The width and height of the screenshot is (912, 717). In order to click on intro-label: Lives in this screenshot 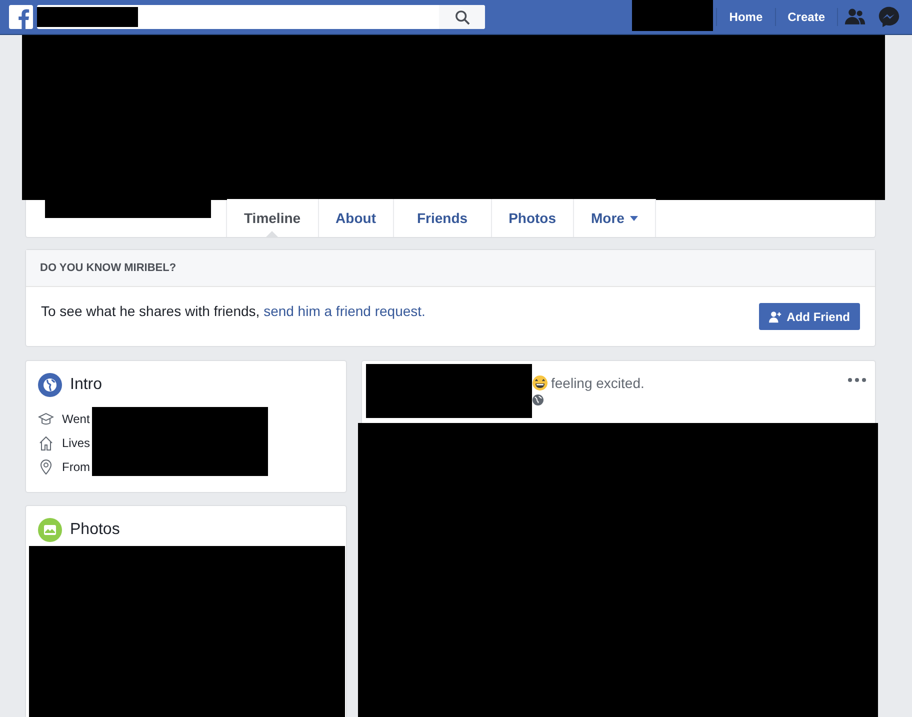, I will do `click(76, 443)`.